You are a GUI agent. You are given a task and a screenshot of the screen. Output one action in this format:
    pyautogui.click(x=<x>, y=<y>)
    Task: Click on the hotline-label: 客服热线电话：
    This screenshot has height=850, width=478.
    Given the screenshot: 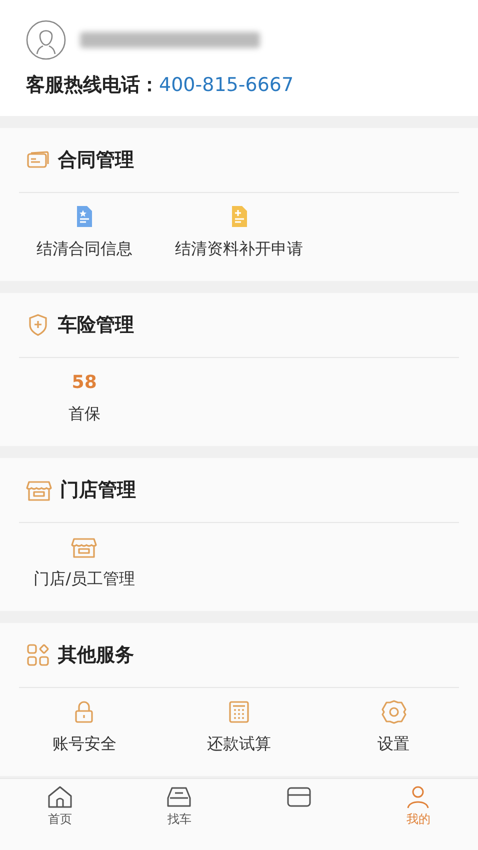 What is the action you would take?
    pyautogui.click(x=92, y=85)
    